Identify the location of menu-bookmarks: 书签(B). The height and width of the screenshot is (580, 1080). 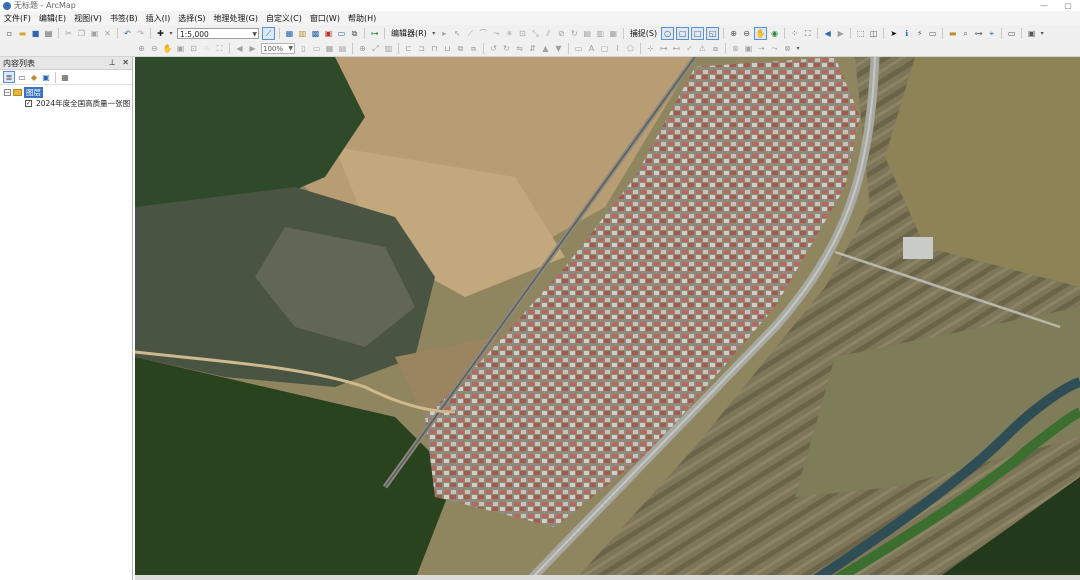
(124, 18).